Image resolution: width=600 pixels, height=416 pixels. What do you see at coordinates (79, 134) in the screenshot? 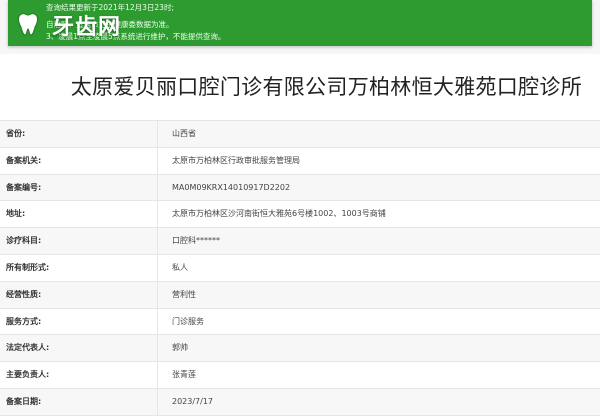
I see `row-label: 省份:` at bounding box center [79, 134].